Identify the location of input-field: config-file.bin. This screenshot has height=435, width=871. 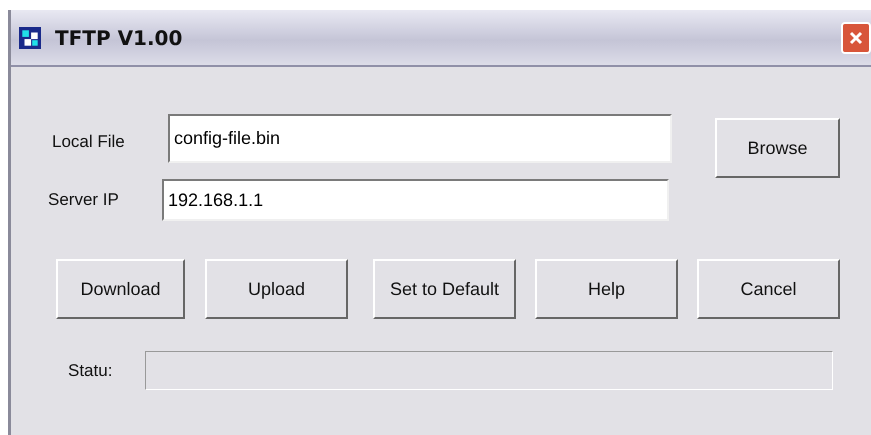
(420, 138).